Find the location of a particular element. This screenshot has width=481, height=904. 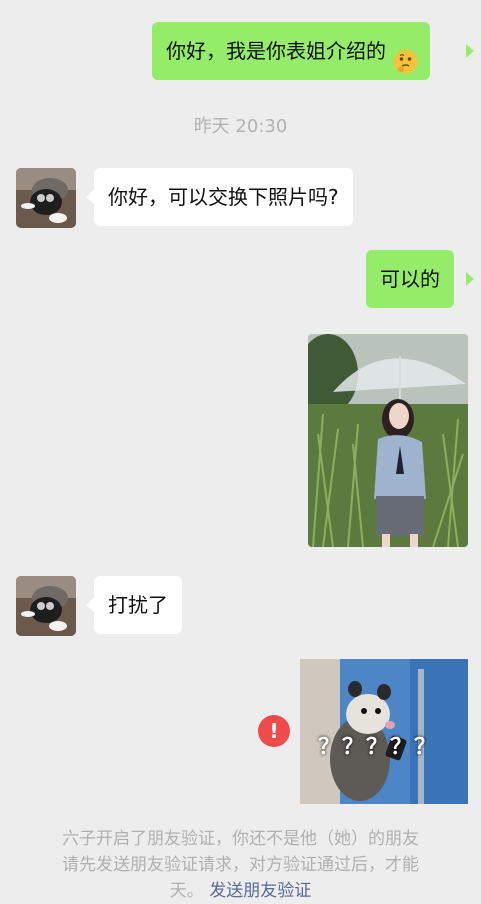

failed-send-mark: ! is located at coordinates (274, 731).